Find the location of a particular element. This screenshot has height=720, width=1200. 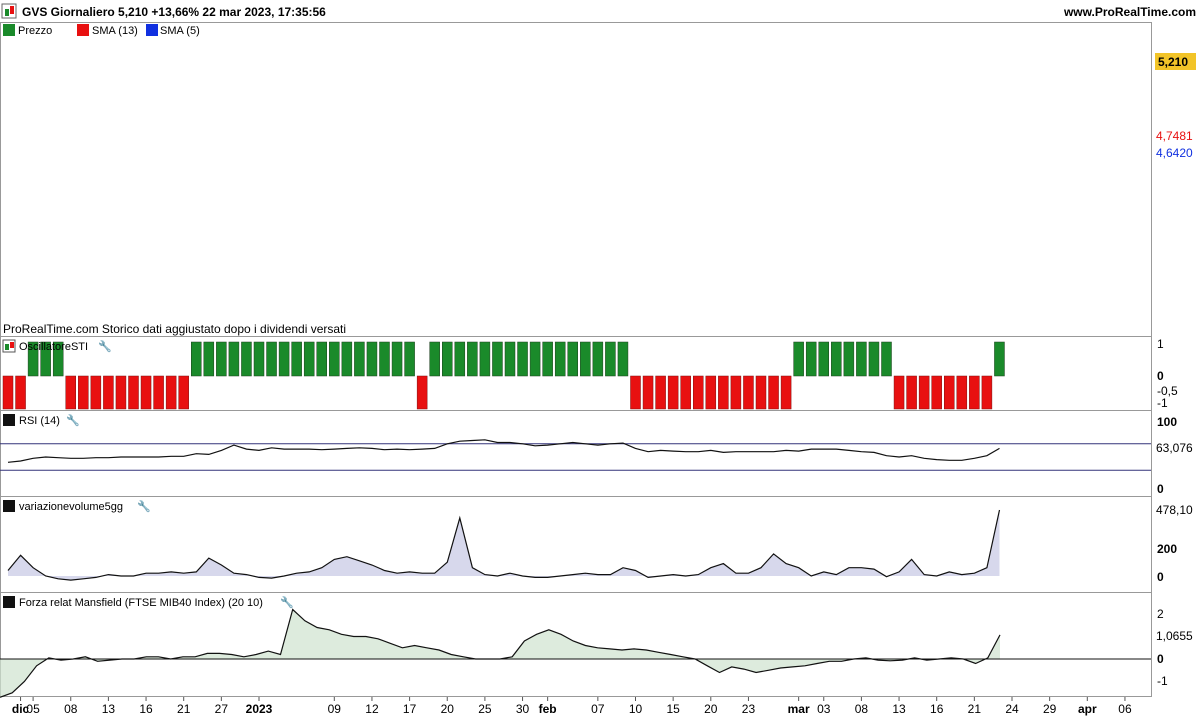

x-axis-label: 09 is located at coordinates (335, 709).